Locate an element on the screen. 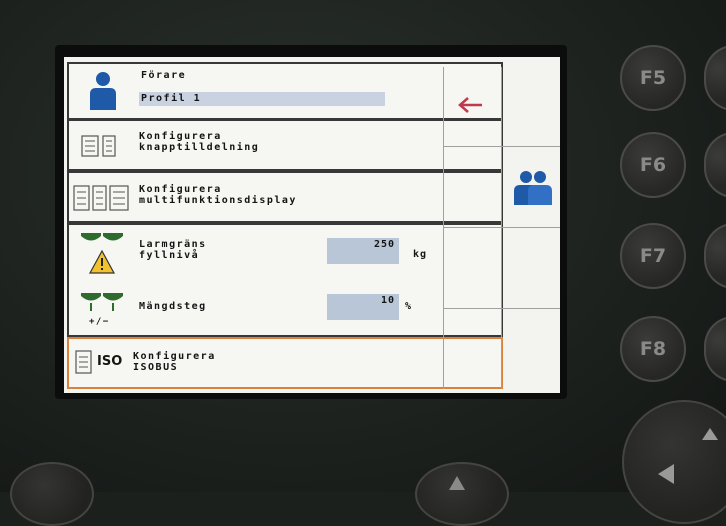 This screenshot has height=526, width=726. menu-multifunction-display: Konfigurera multifunktionsdisplay is located at coordinates (285, 197).